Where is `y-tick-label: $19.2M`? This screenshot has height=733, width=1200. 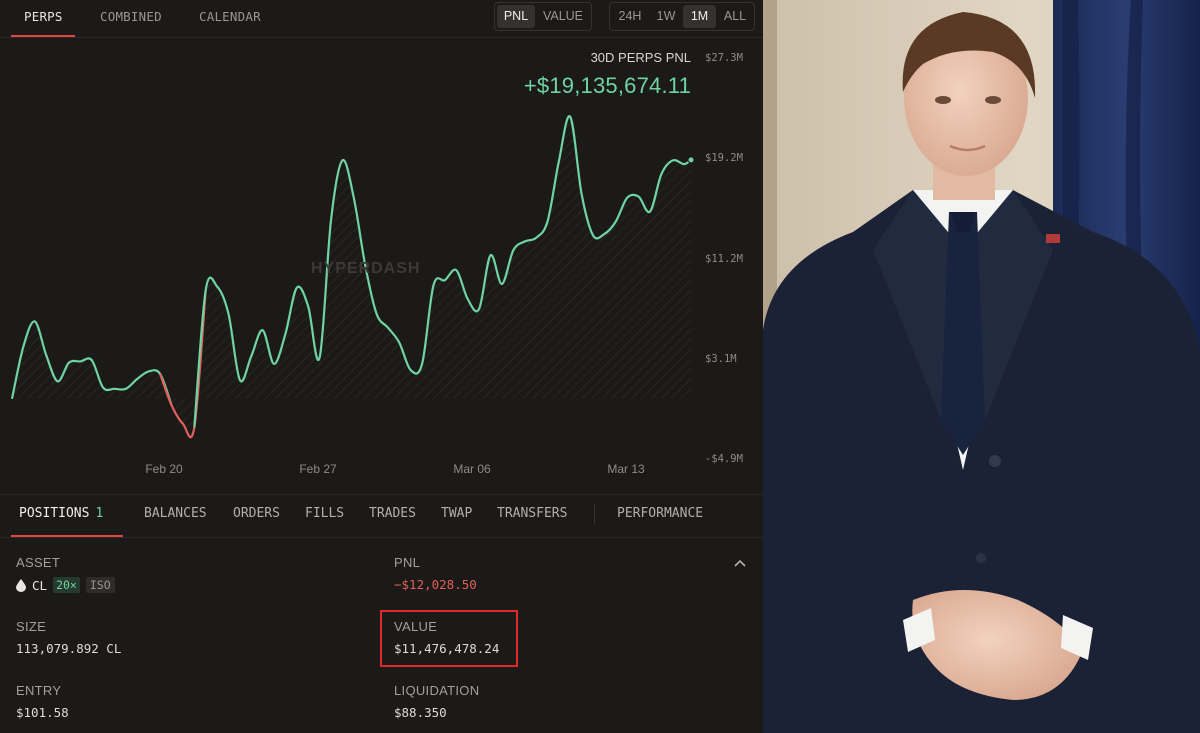 y-tick-label: $19.2M is located at coordinates (724, 158).